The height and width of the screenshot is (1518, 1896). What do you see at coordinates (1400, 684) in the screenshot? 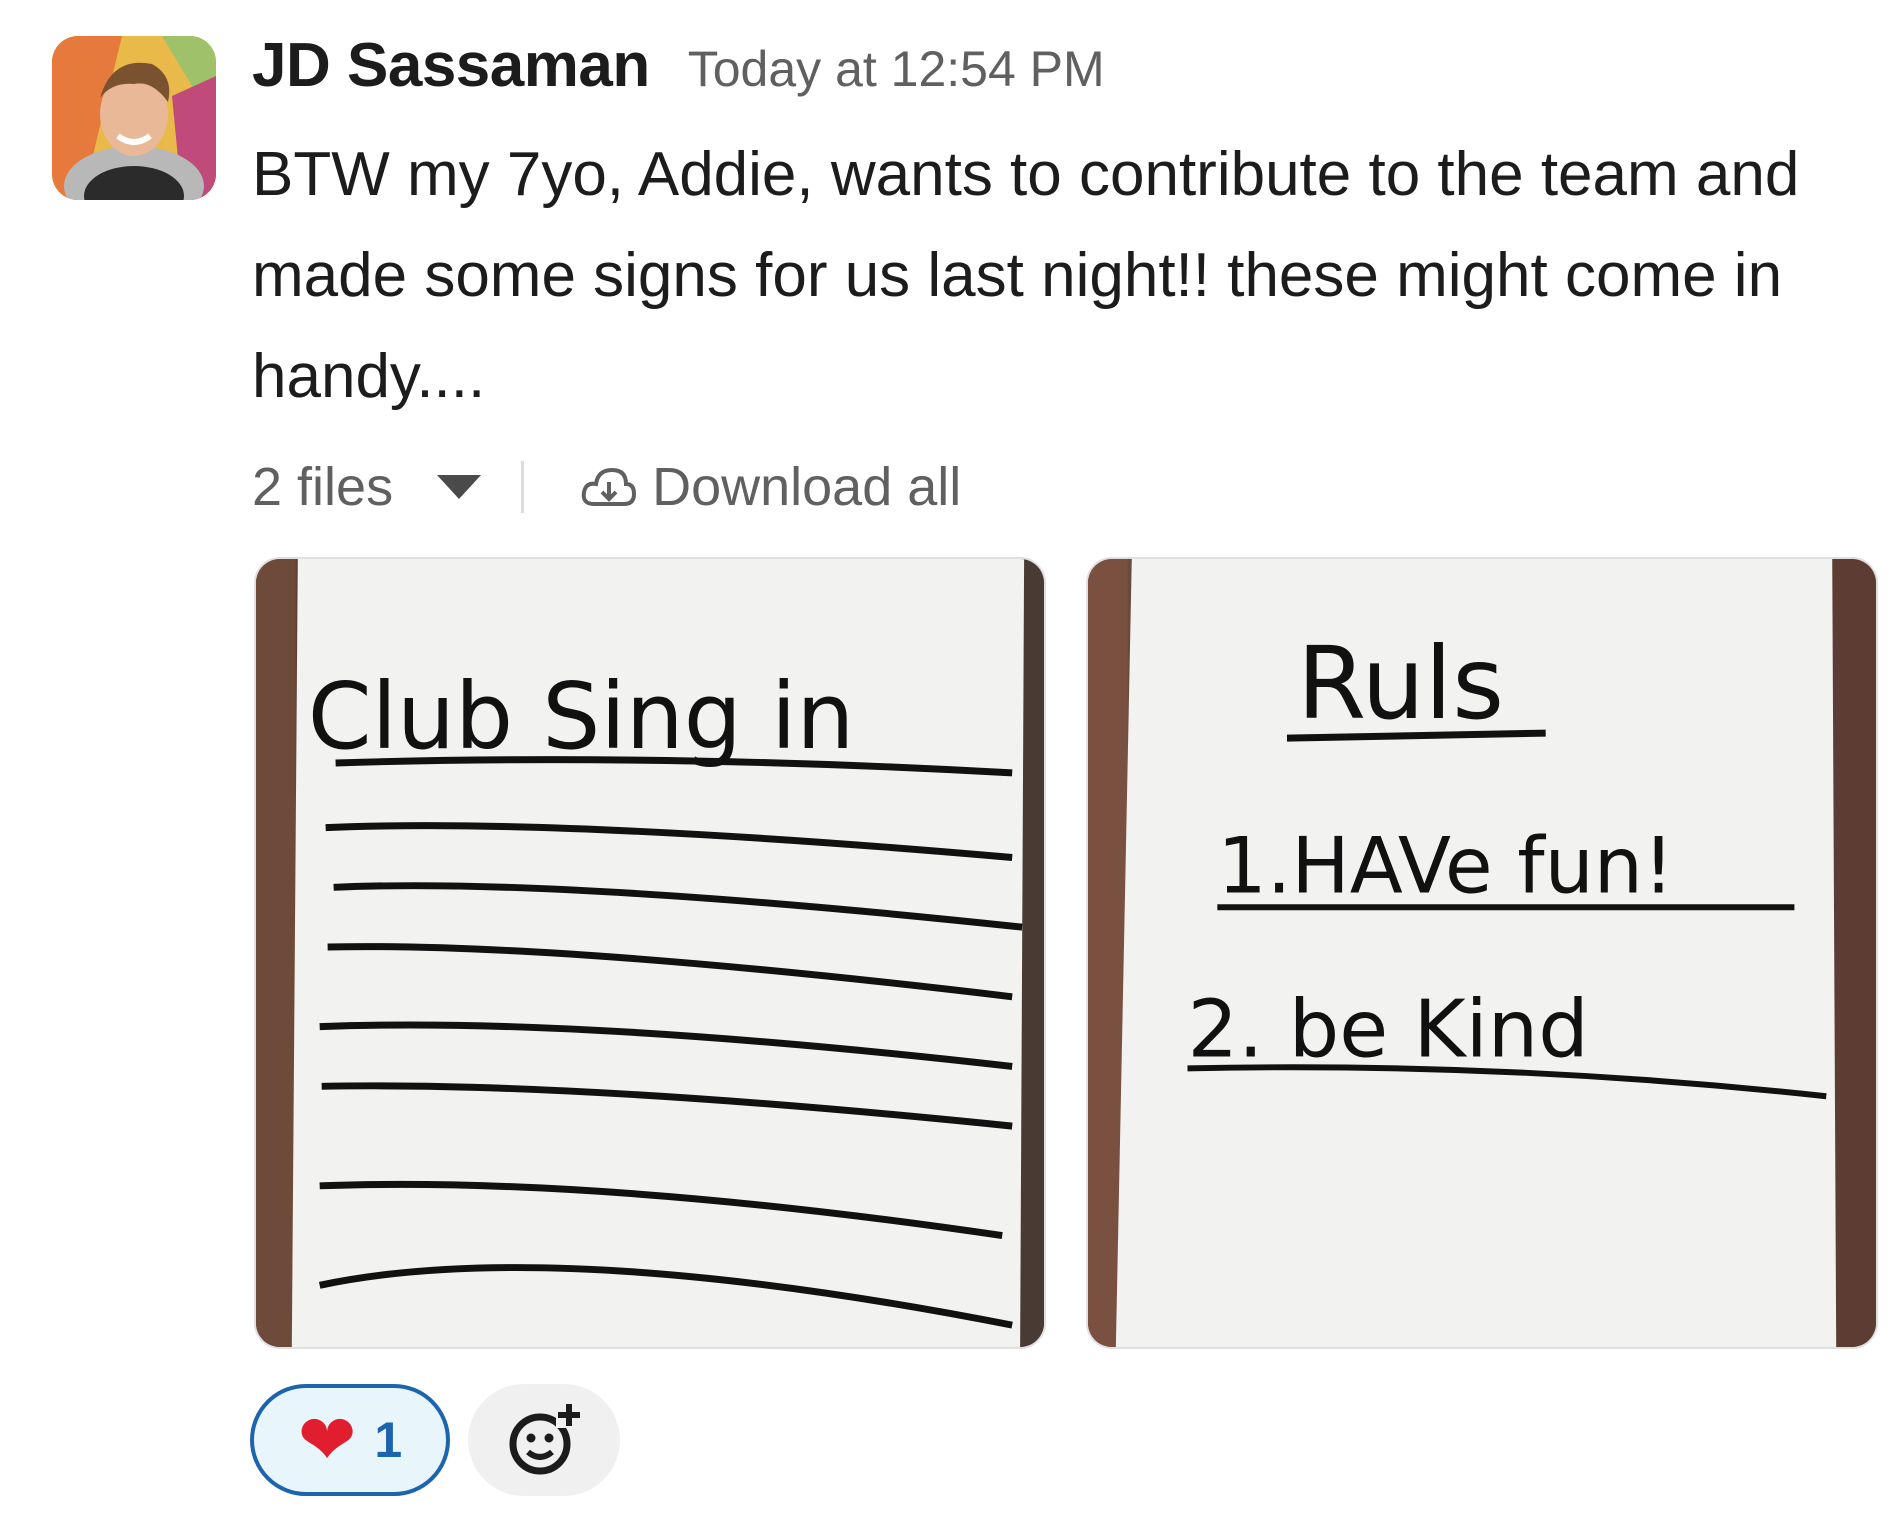
I see `handwritten-title-2: Ruls` at bounding box center [1400, 684].